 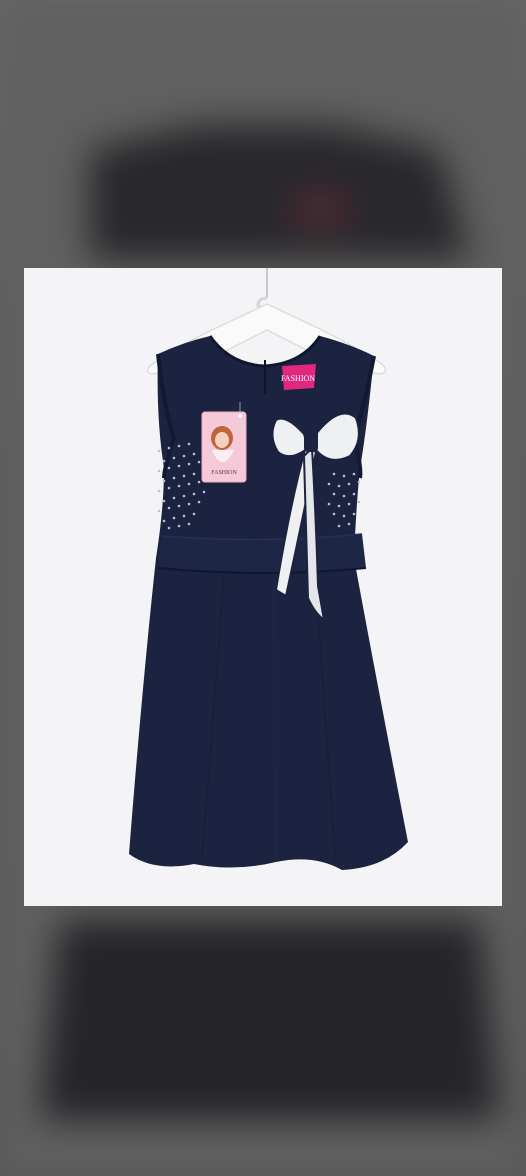 I want to click on hang-tag: FASHION, so click(x=224, y=442).